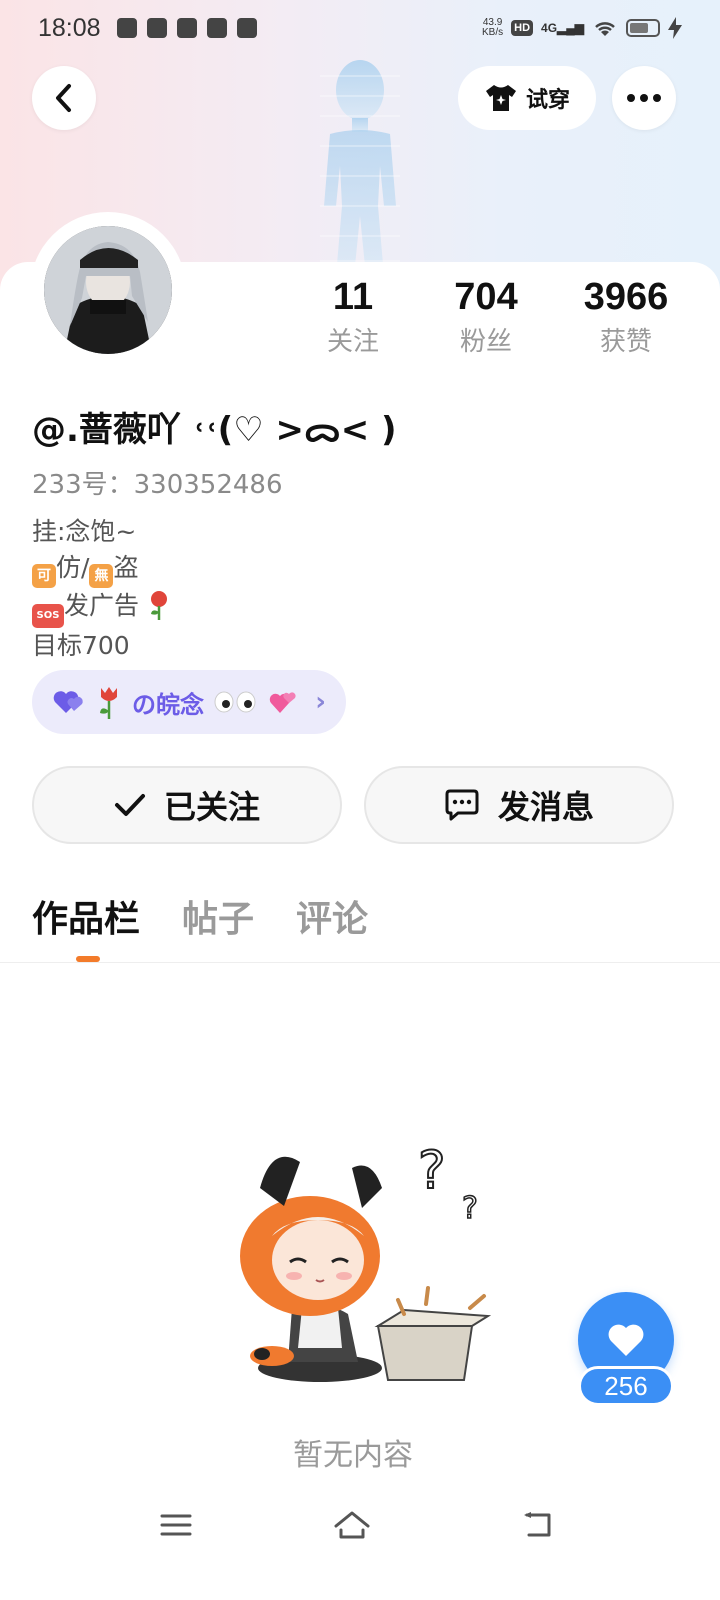  I want to click on stat-following-count: 11, so click(353, 297).